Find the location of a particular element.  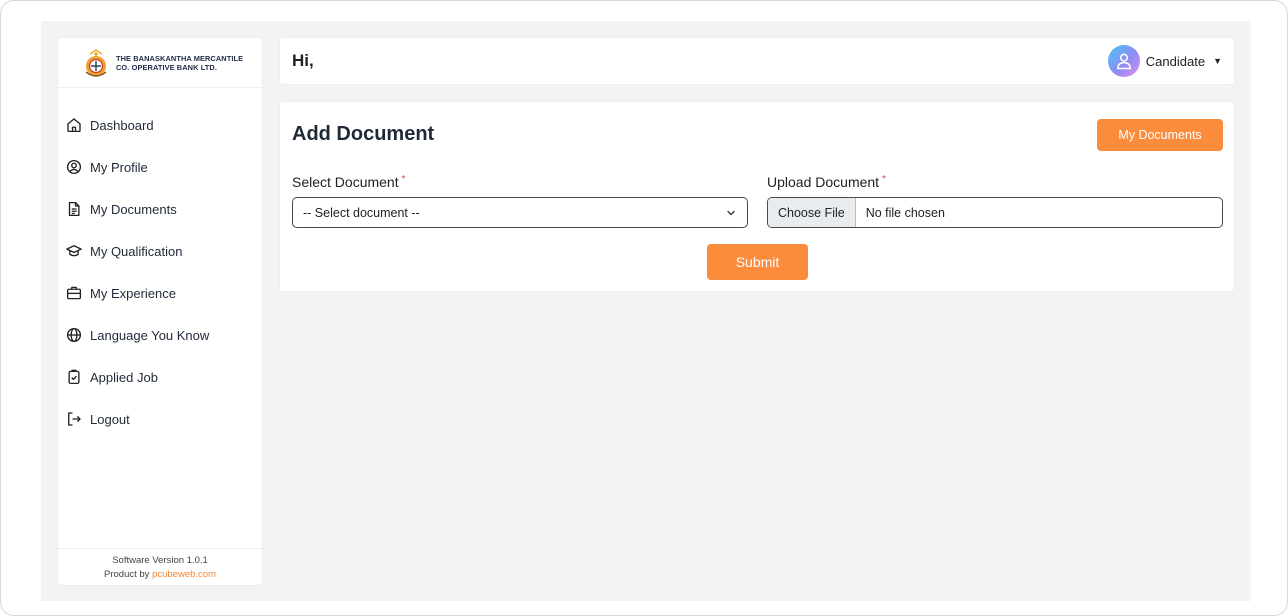

sidebar-item-my-documents: My Documents is located at coordinates (160, 209).